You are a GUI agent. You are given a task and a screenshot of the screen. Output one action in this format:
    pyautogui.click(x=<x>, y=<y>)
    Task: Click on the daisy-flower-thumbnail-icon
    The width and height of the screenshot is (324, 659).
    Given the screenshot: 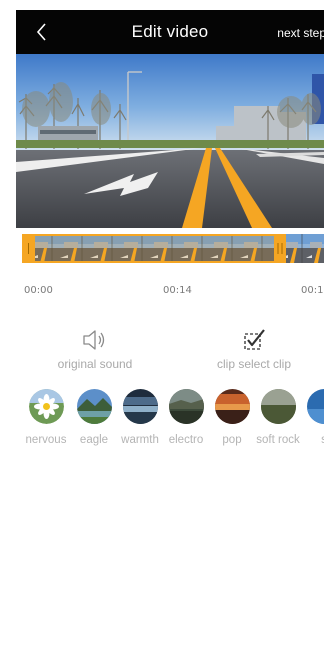 What is the action you would take?
    pyautogui.click(x=46, y=406)
    